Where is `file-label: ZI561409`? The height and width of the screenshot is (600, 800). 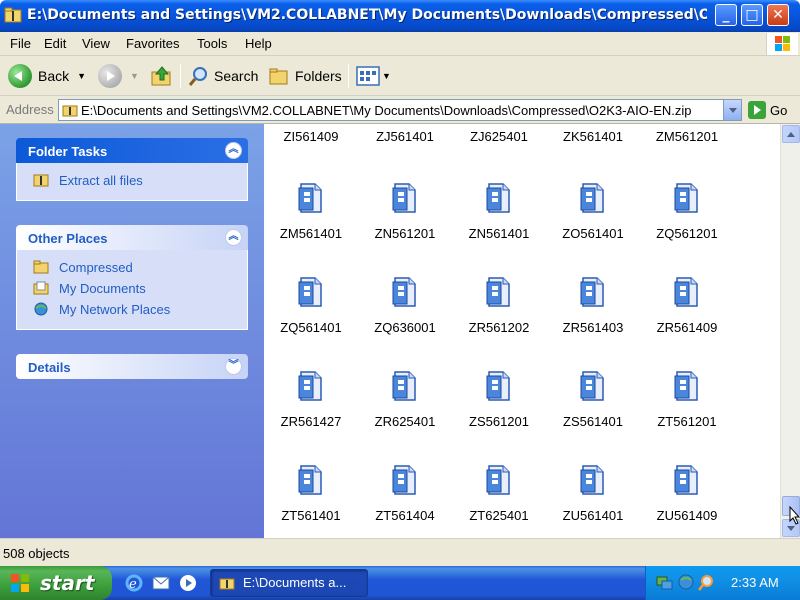
file-label: ZI561409 is located at coordinates (311, 136).